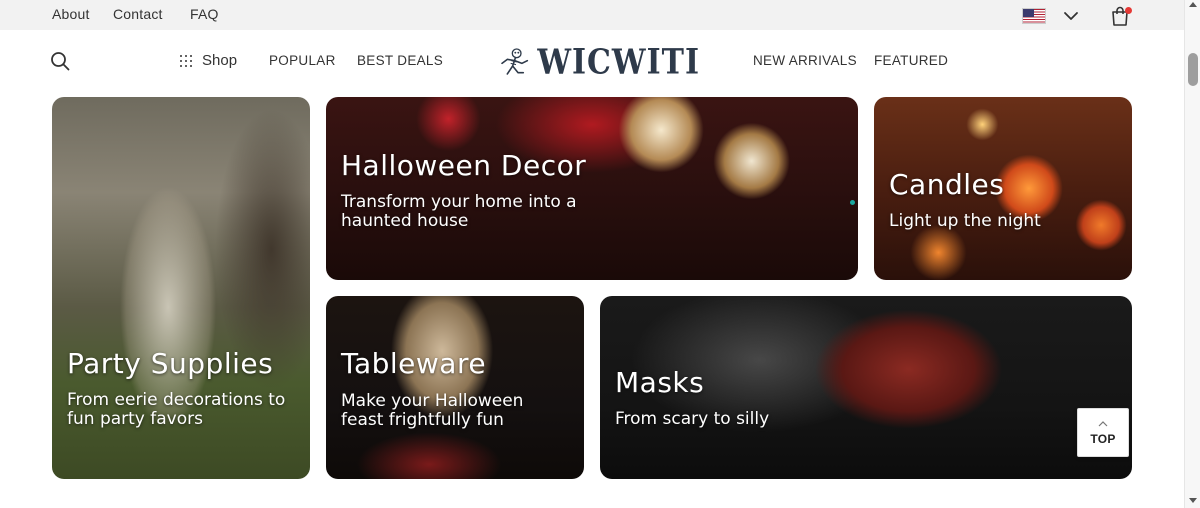 This screenshot has height=508, width=1200. I want to click on contact-link: Contact, so click(138, 14).